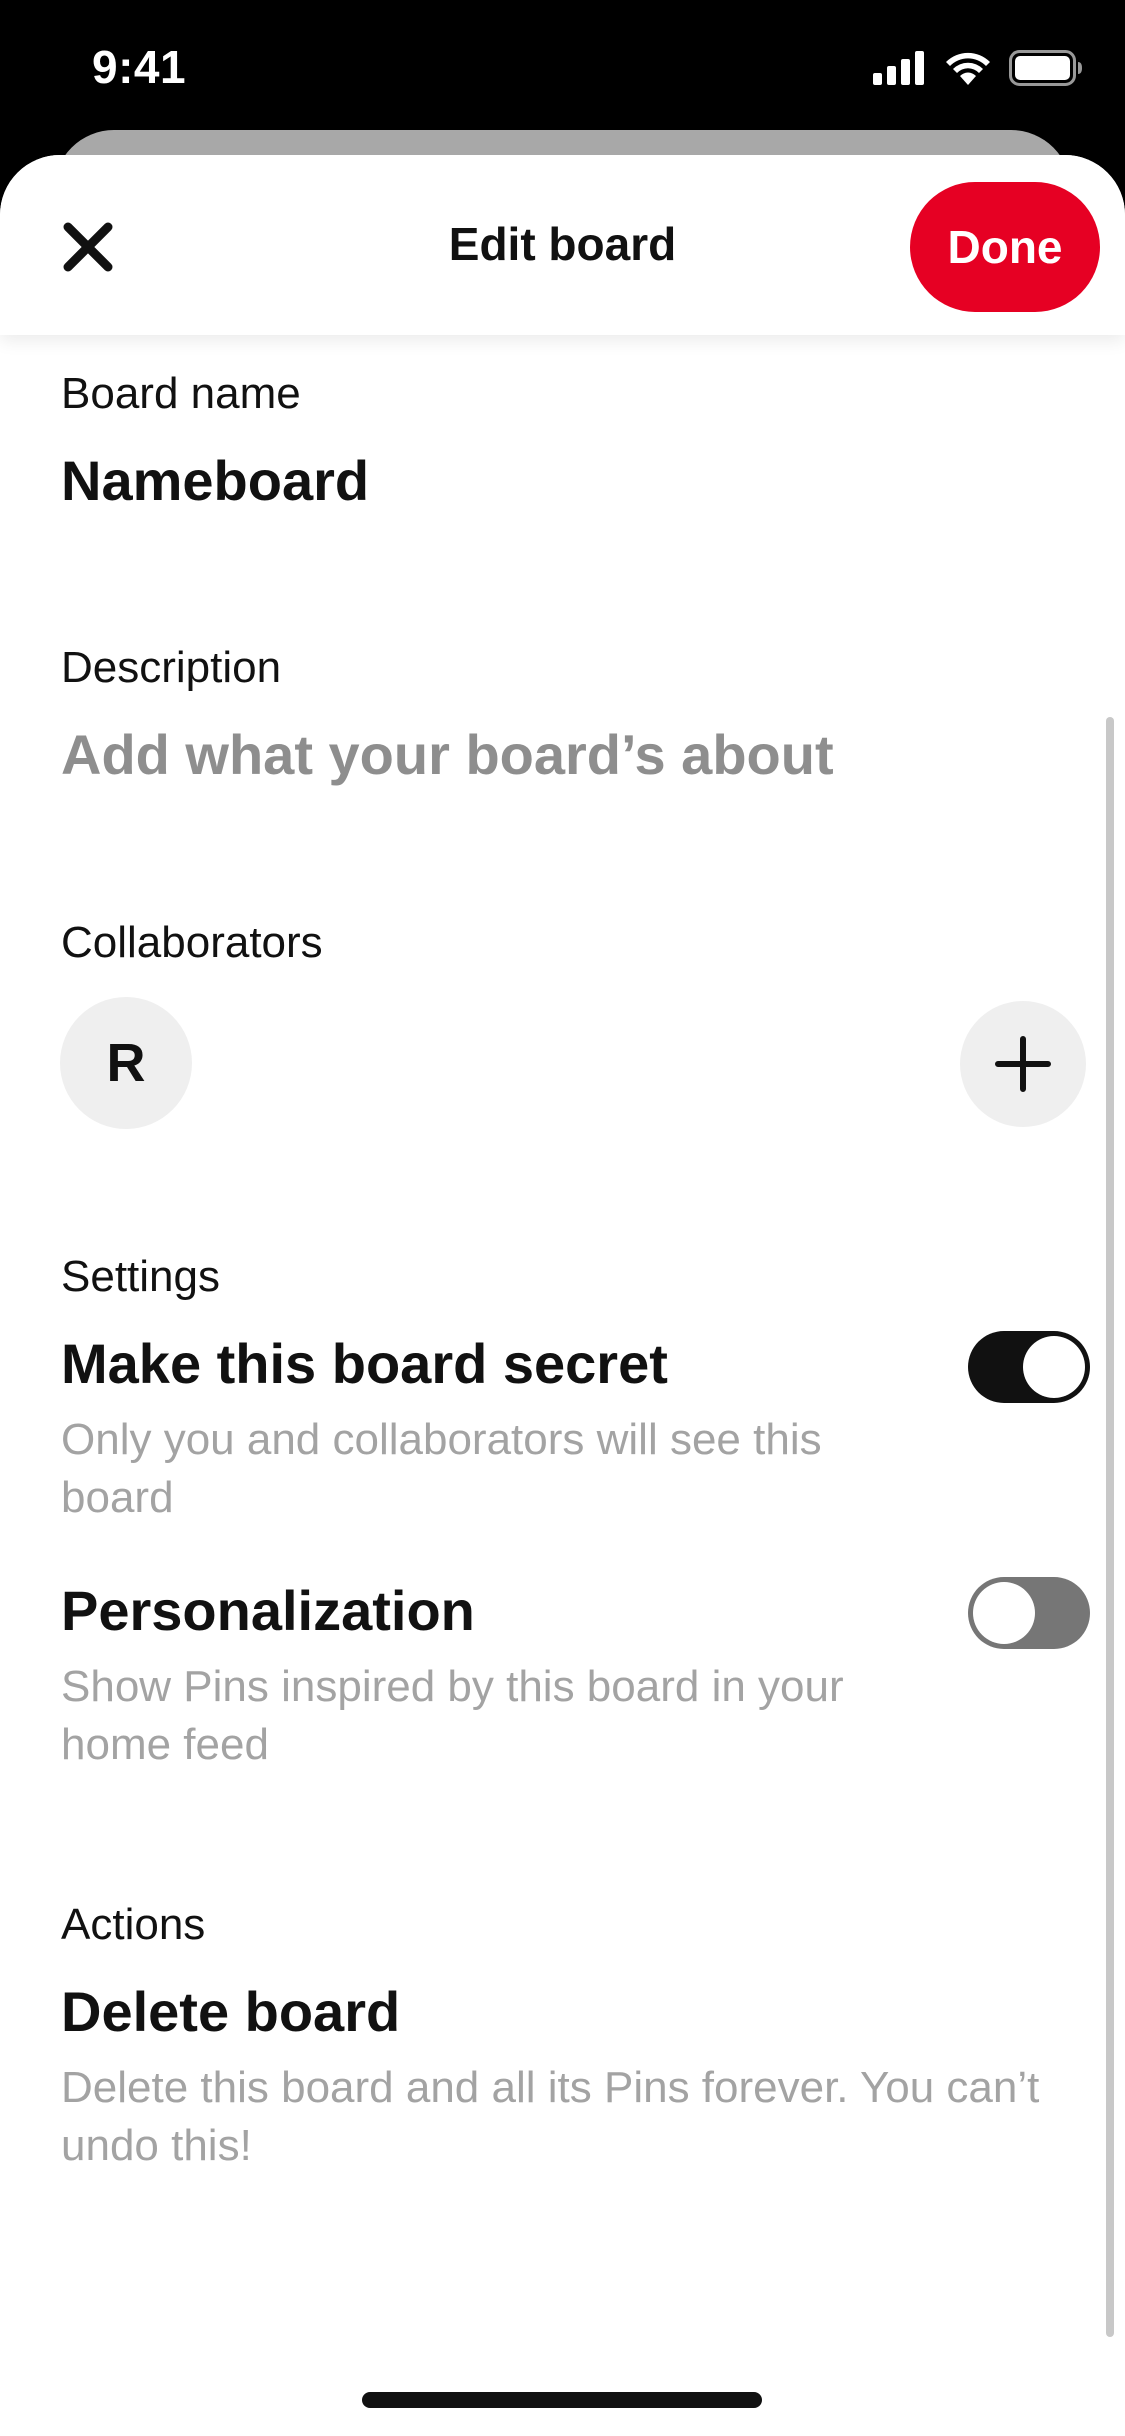 This screenshot has height=2436, width=1125. What do you see at coordinates (1005, 247) in the screenshot?
I see `done-button: Done` at bounding box center [1005, 247].